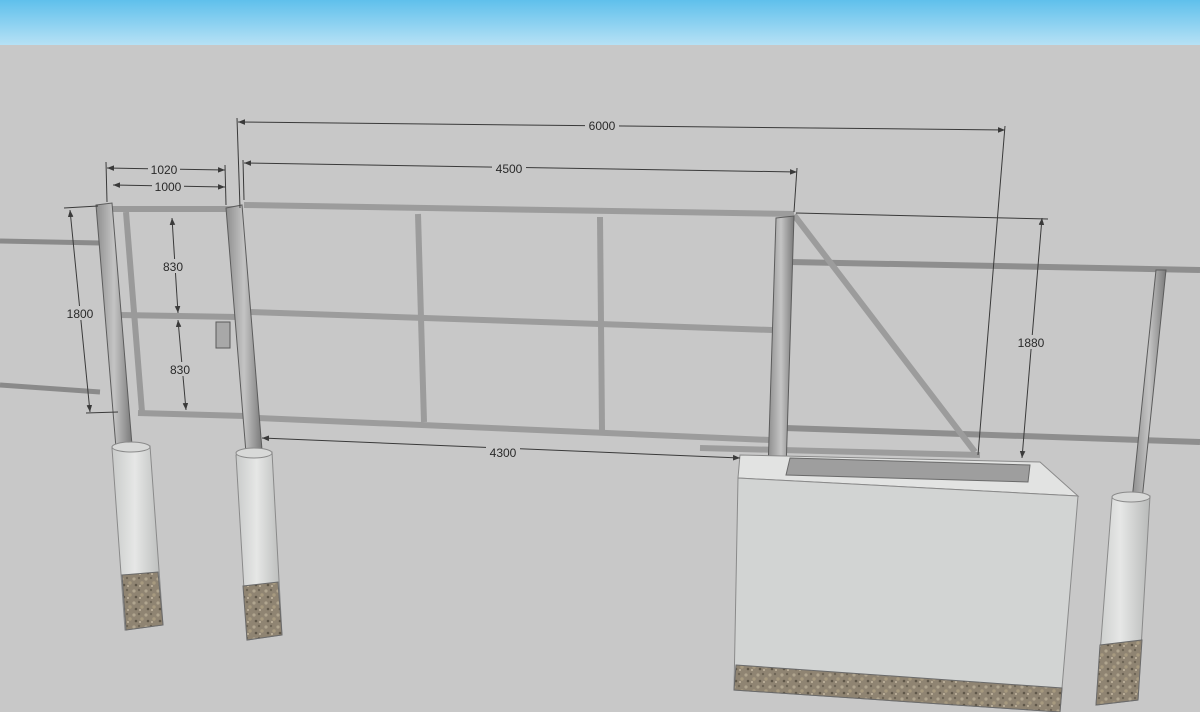 The image size is (1200, 712). I want to click on dim-wicket-outer-width: 1020, so click(164, 170).